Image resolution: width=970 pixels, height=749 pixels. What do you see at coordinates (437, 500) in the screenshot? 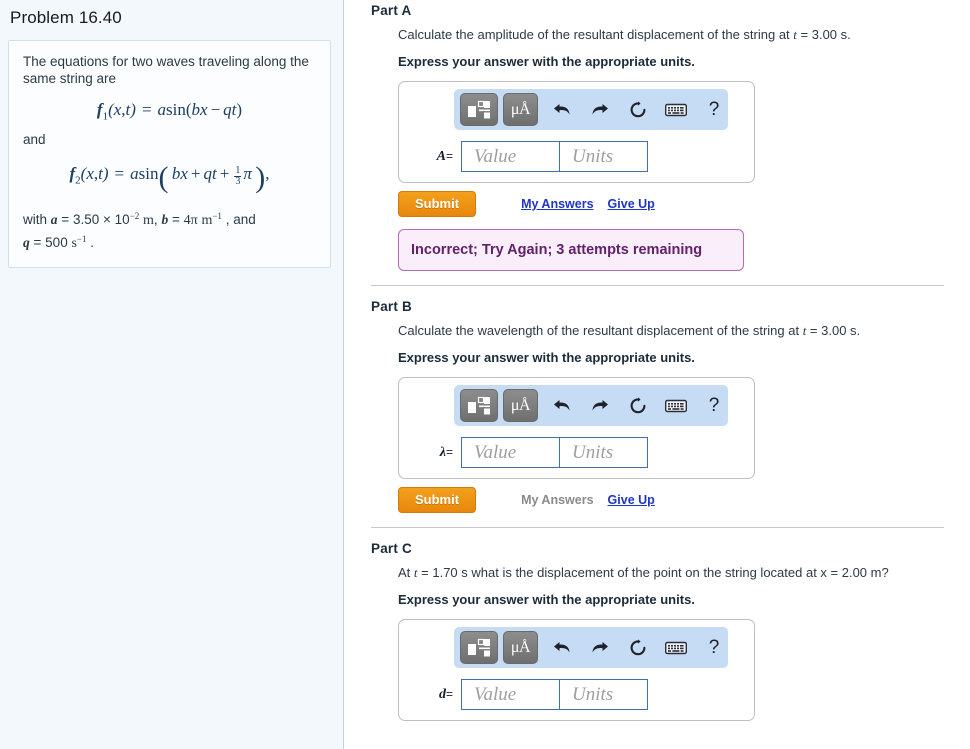
I see `part-b-submit-button: Submit` at bounding box center [437, 500].